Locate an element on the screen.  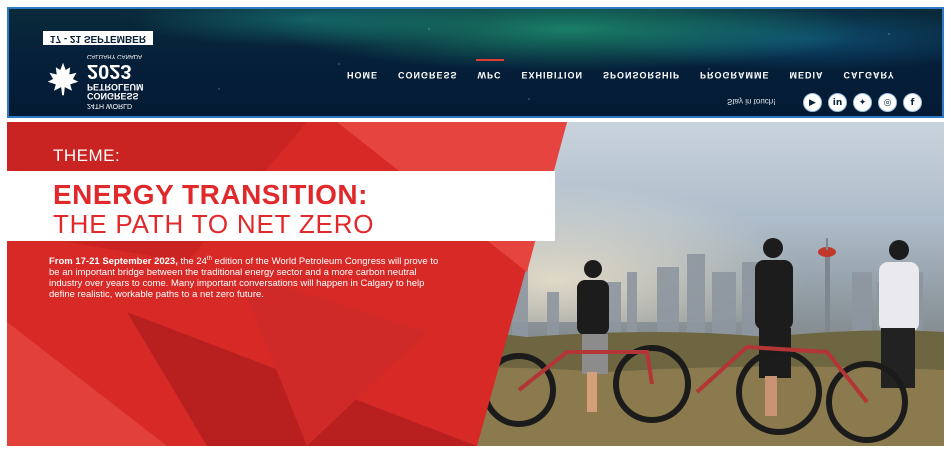
youtube-icon: ▶ is located at coordinates (812, 102).